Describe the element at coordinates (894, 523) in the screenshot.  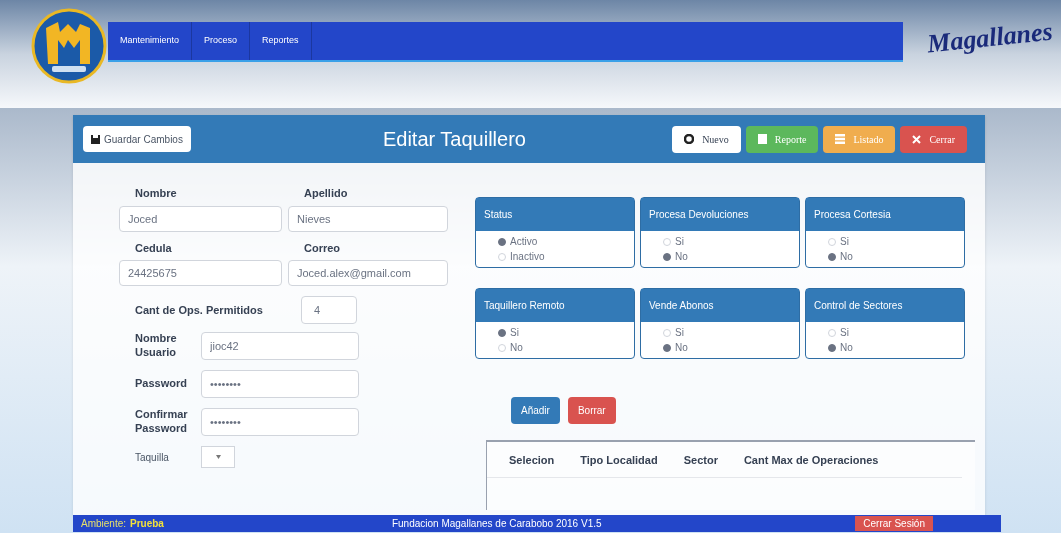
I see `logout-button: Cerrar Sesión` at that location.